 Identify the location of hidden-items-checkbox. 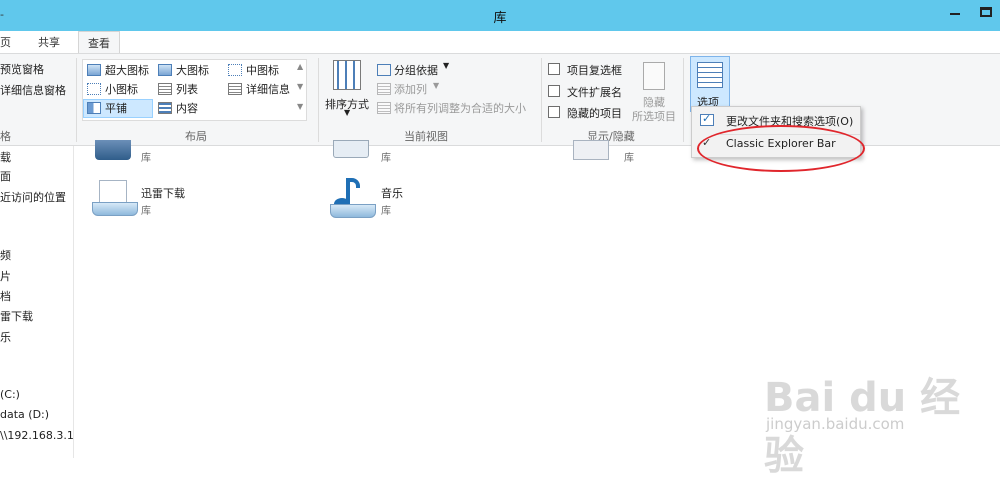
(554, 112).